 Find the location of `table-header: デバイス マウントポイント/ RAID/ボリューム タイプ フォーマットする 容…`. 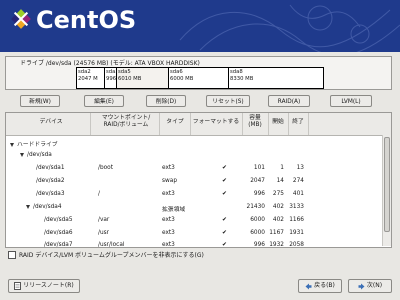

table-header: デバイス マウントポイント/ RAID/ボリューム タイプ フォーマットする 容… is located at coordinates (198, 124).